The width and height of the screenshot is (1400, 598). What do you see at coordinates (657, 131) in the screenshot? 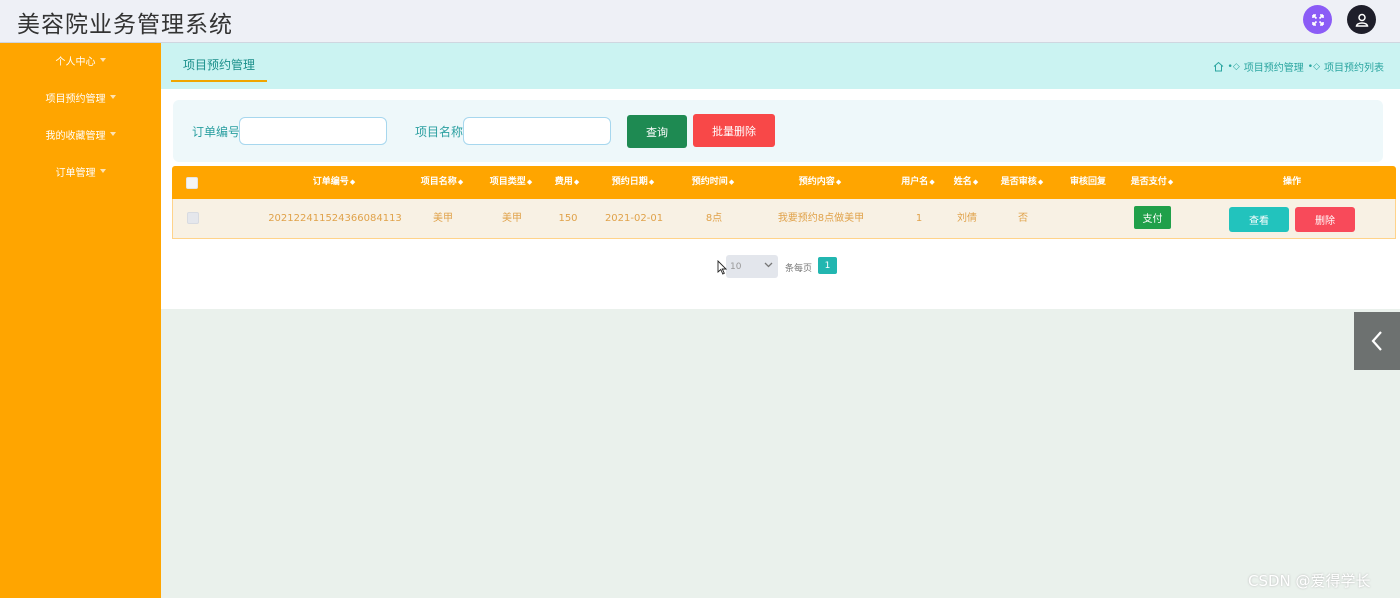
I see `search-button: 查询` at bounding box center [657, 131].